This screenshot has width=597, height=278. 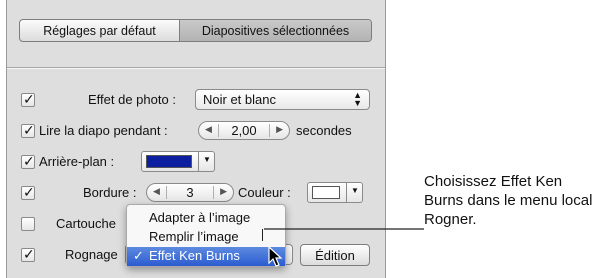 What do you see at coordinates (190, 192) in the screenshot?
I see `border-width-stepper: ◀ 3 ▶` at bounding box center [190, 192].